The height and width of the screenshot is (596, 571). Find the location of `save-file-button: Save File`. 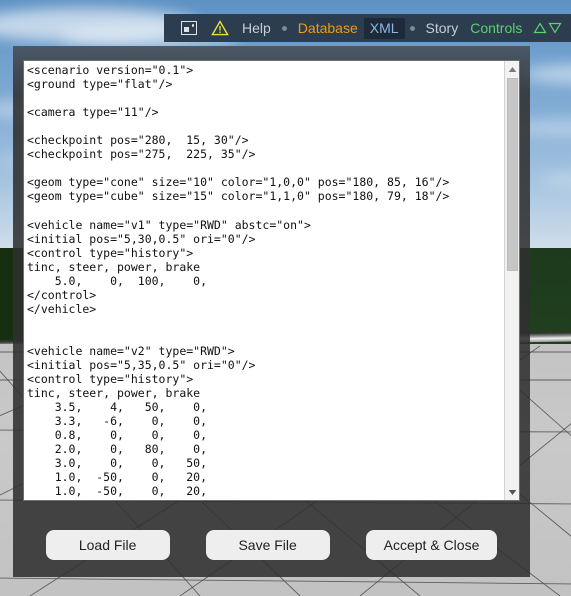

save-file-button: Save File is located at coordinates (267, 545).